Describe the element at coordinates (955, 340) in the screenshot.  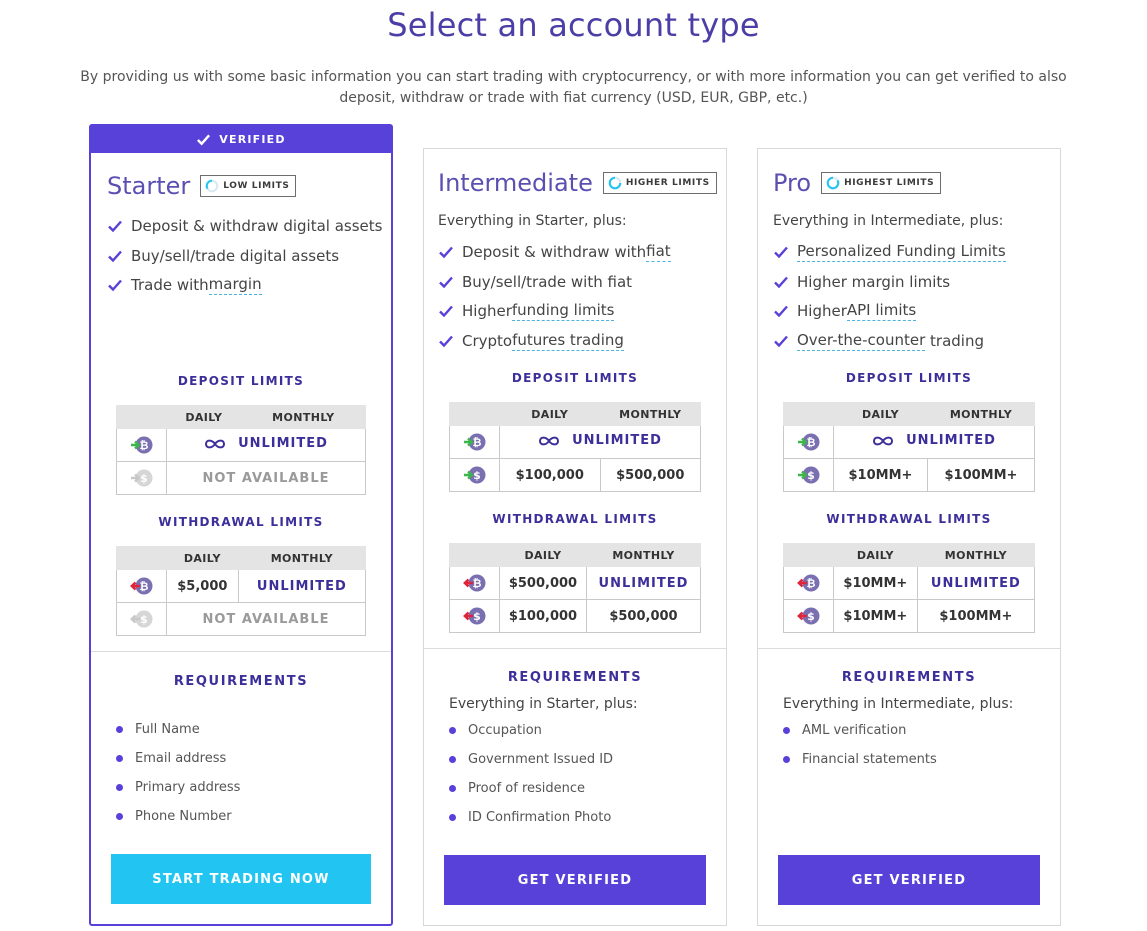
I see `feature-text: trading` at that location.